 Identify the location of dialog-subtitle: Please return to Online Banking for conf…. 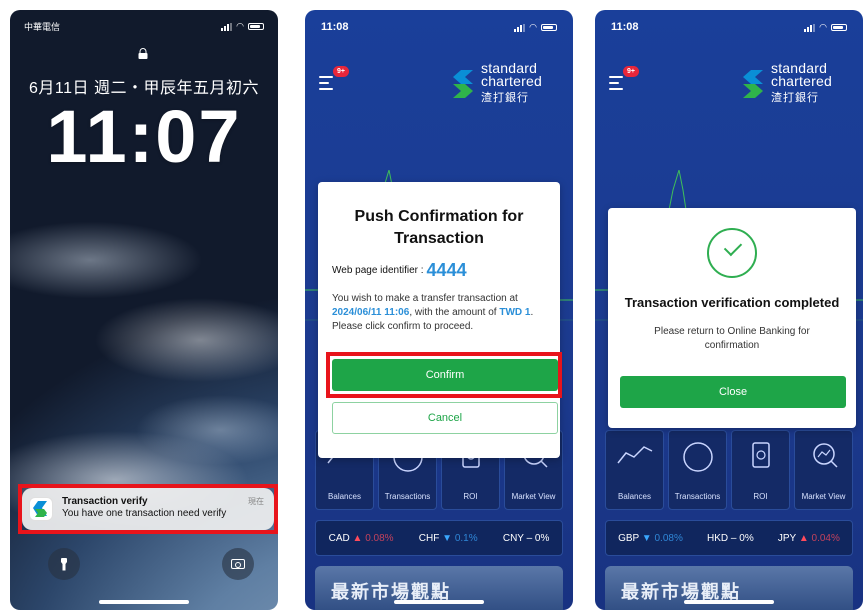
(732, 338).